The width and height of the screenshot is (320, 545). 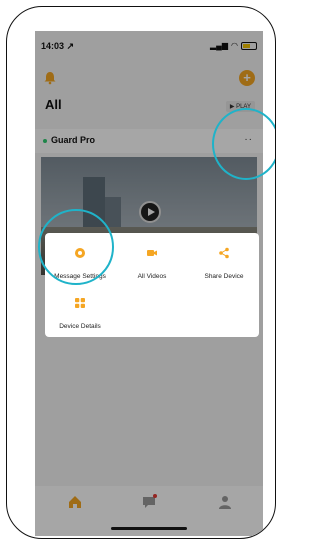 What do you see at coordinates (224, 265) in the screenshot?
I see `share-device-button: Share Device` at bounding box center [224, 265].